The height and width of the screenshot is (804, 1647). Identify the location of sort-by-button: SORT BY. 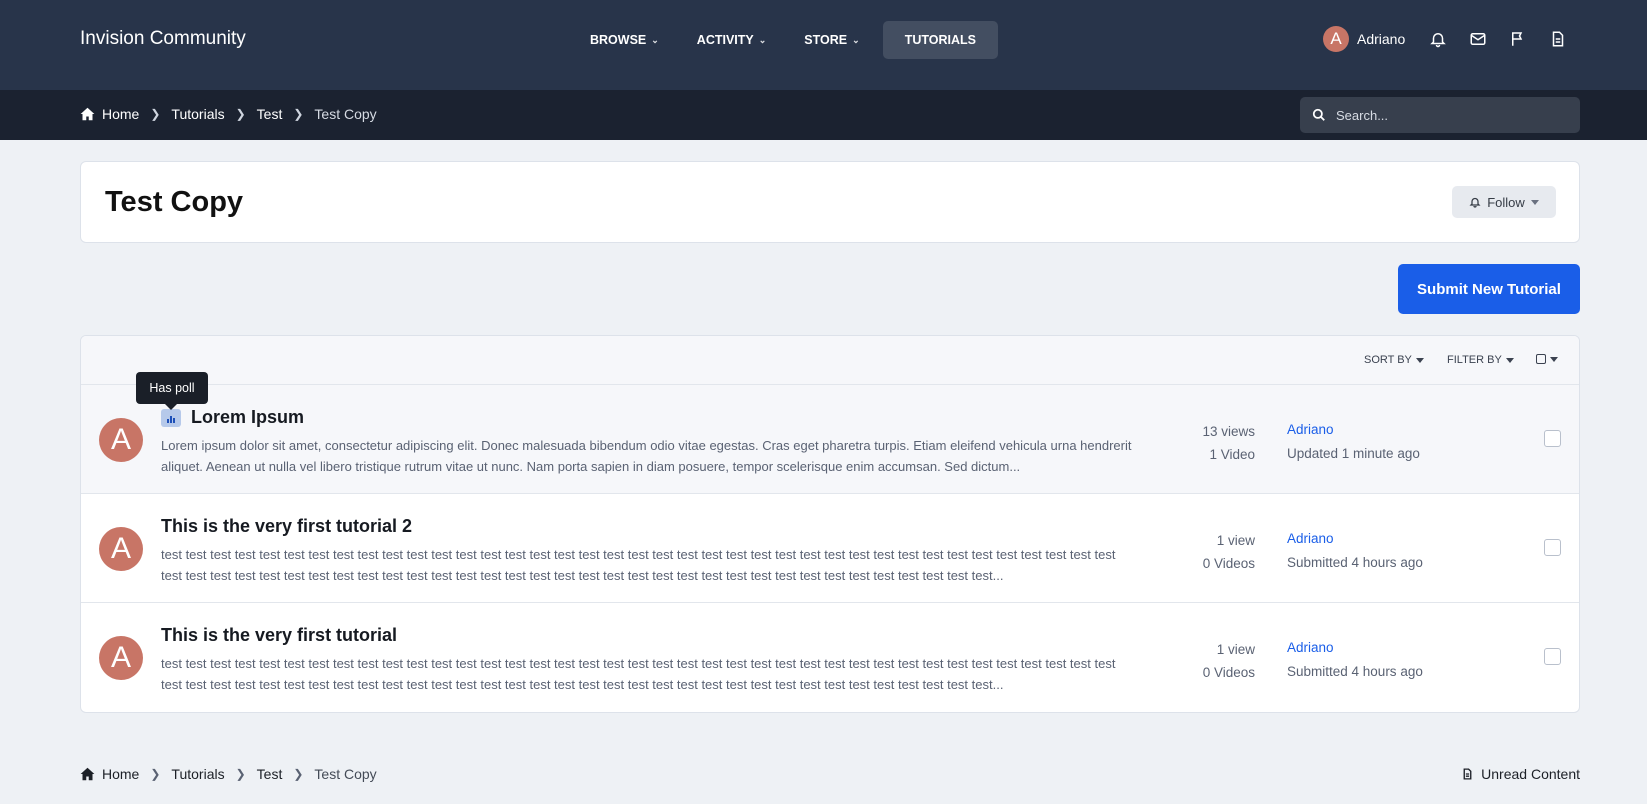
(1394, 360).